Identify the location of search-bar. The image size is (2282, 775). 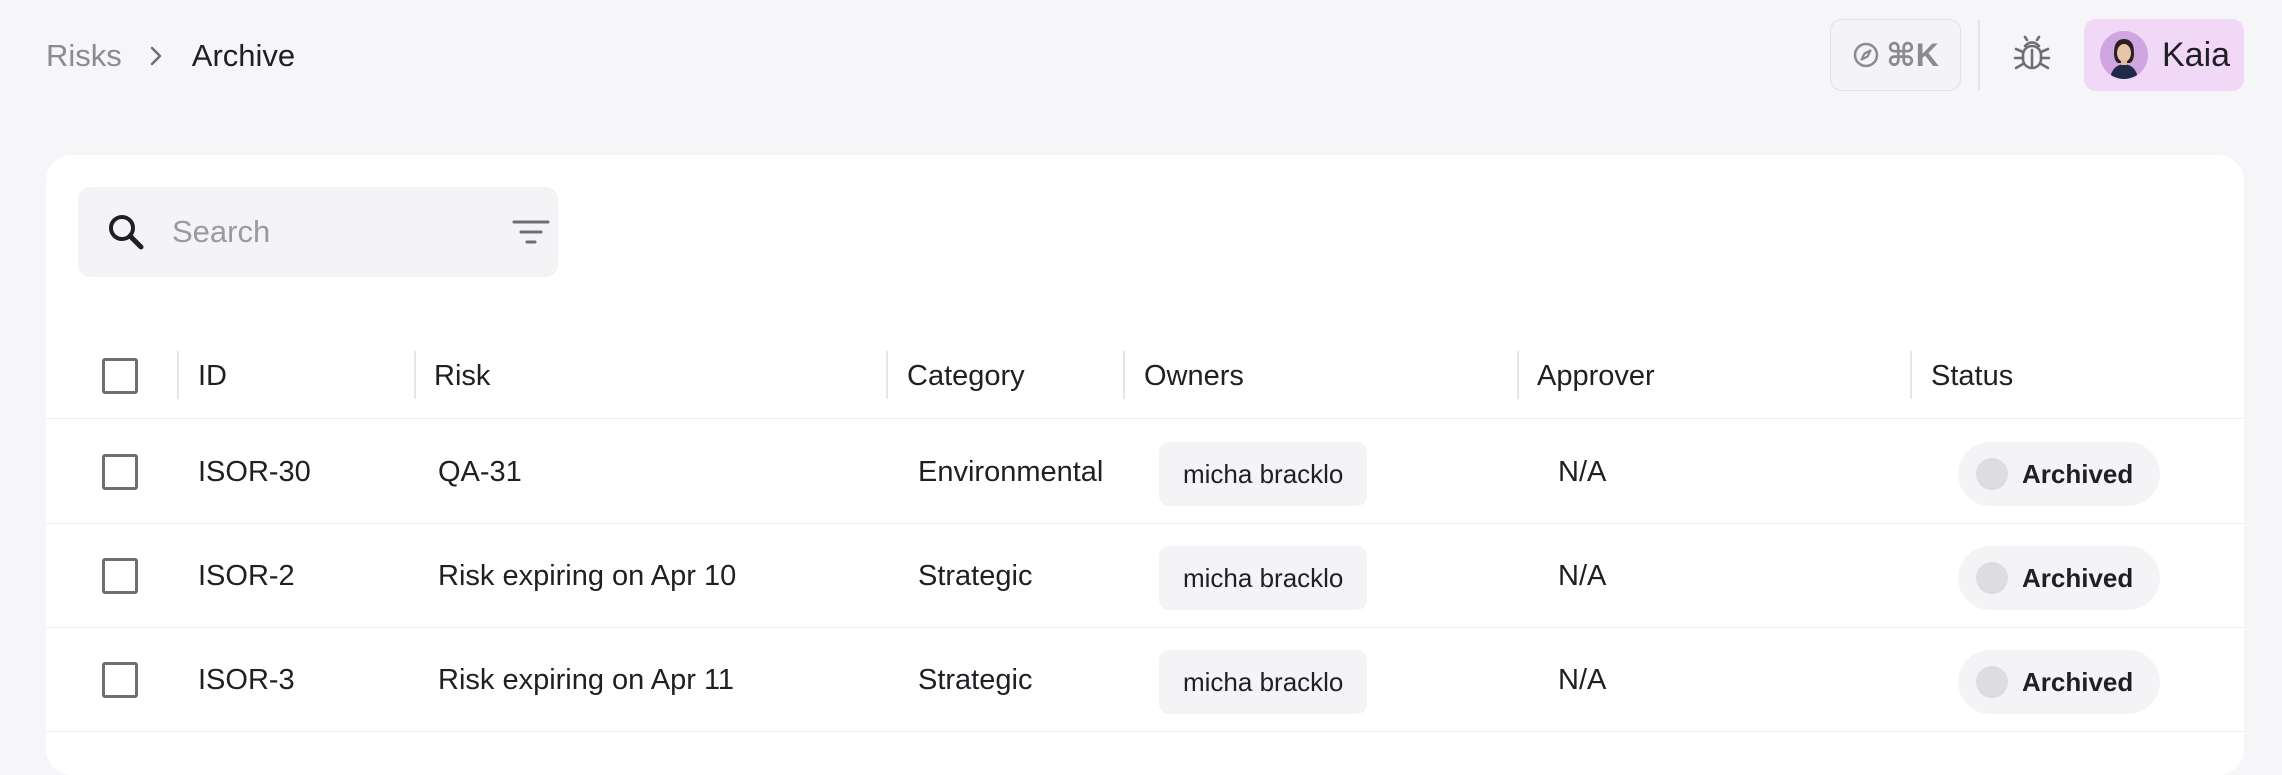
(318, 232).